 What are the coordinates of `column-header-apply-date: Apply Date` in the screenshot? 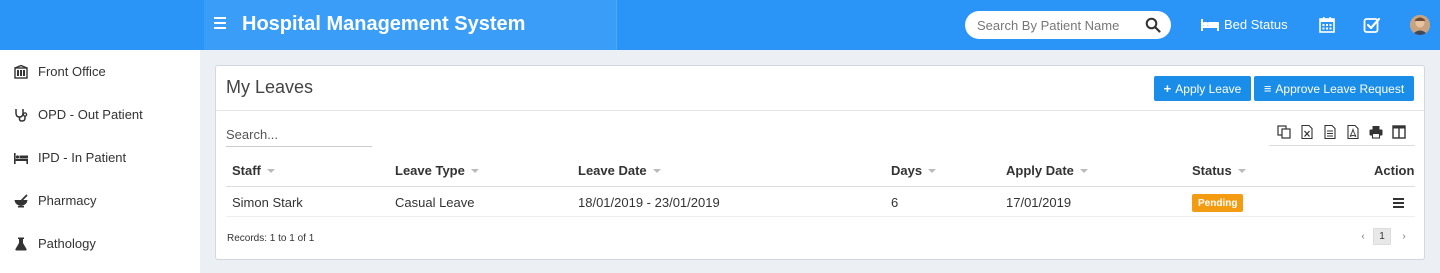 It's located at (1047, 170).